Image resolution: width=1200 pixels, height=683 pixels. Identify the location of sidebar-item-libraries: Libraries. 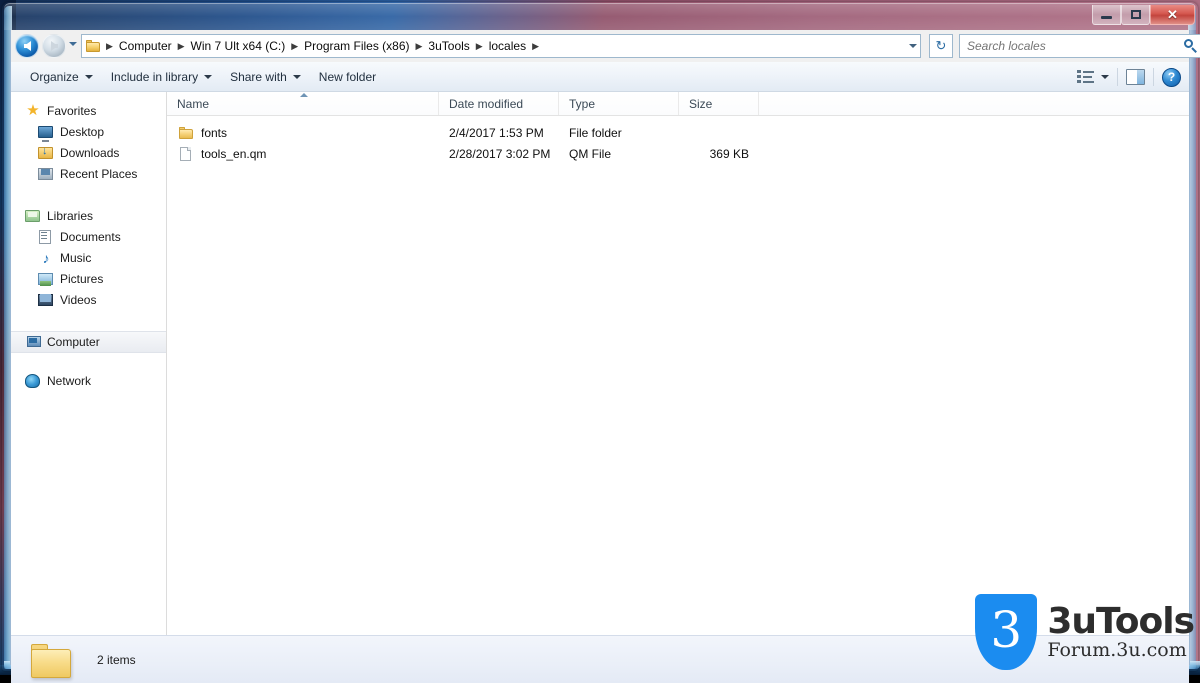
(88, 215).